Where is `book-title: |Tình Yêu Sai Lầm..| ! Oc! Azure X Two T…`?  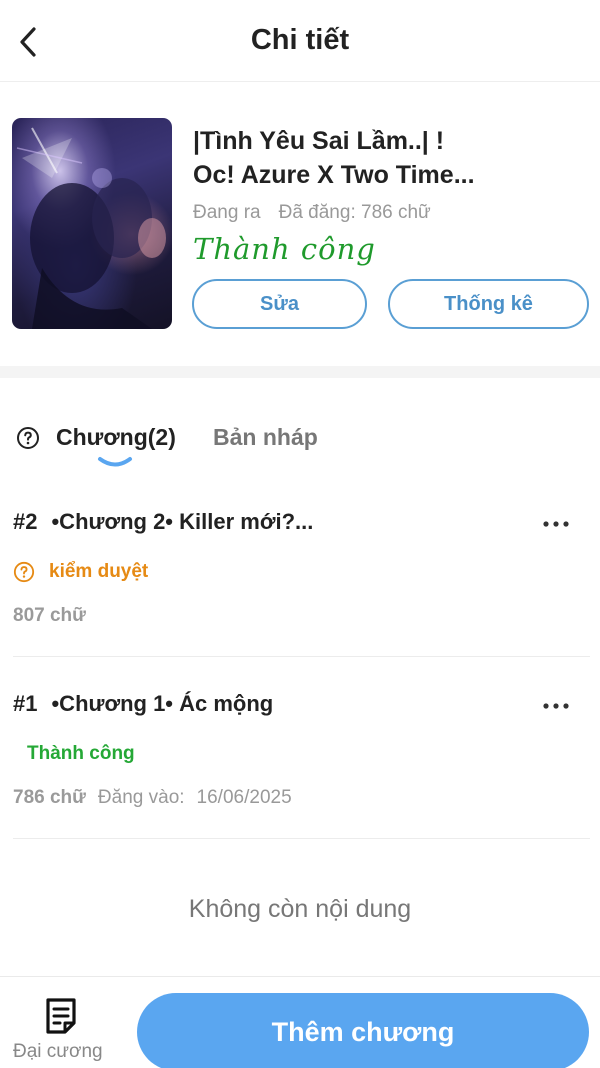
book-title: |Tình Yêu Sai Lầm..| ! Oc! Azure X Two T… is located at coordinates (390, 158).